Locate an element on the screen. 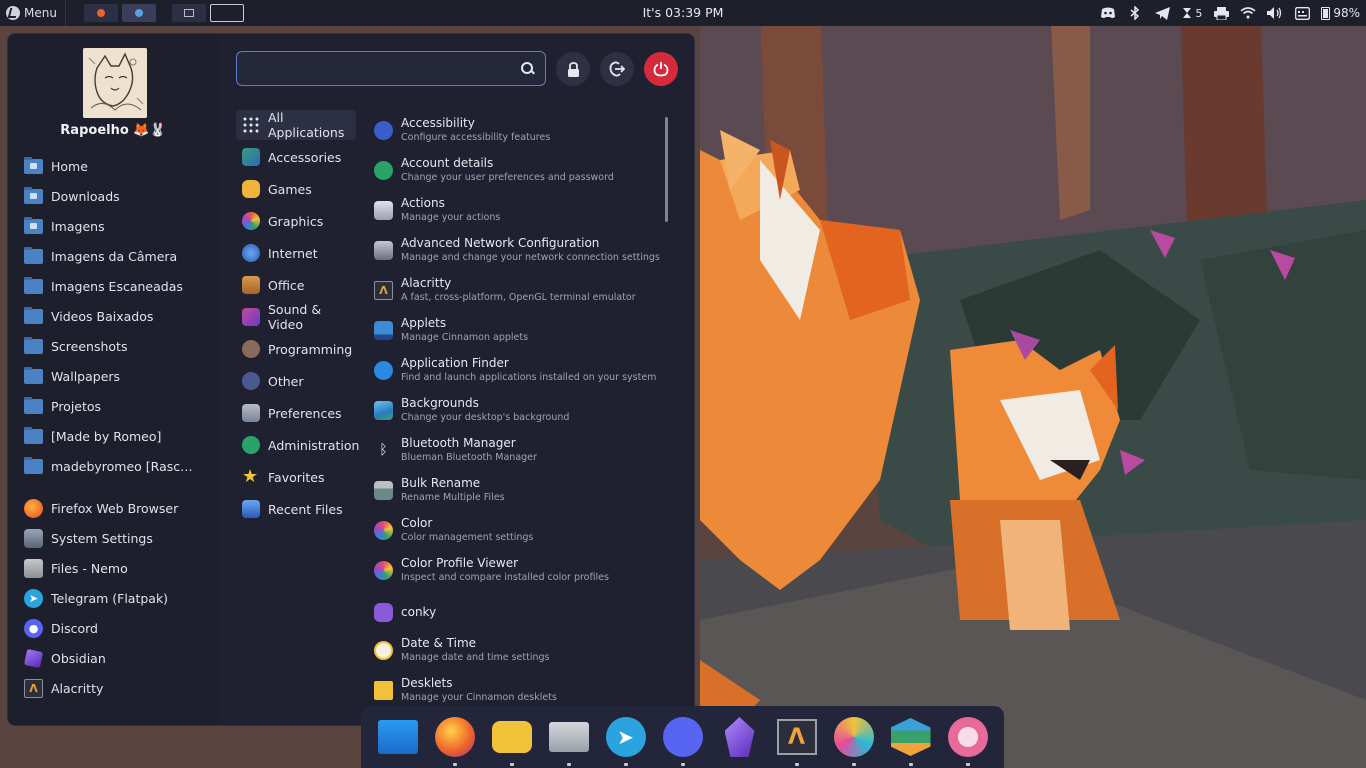 This screenshot has width=1366, height=768. accessories-icon is located at coordinates (251, 157).